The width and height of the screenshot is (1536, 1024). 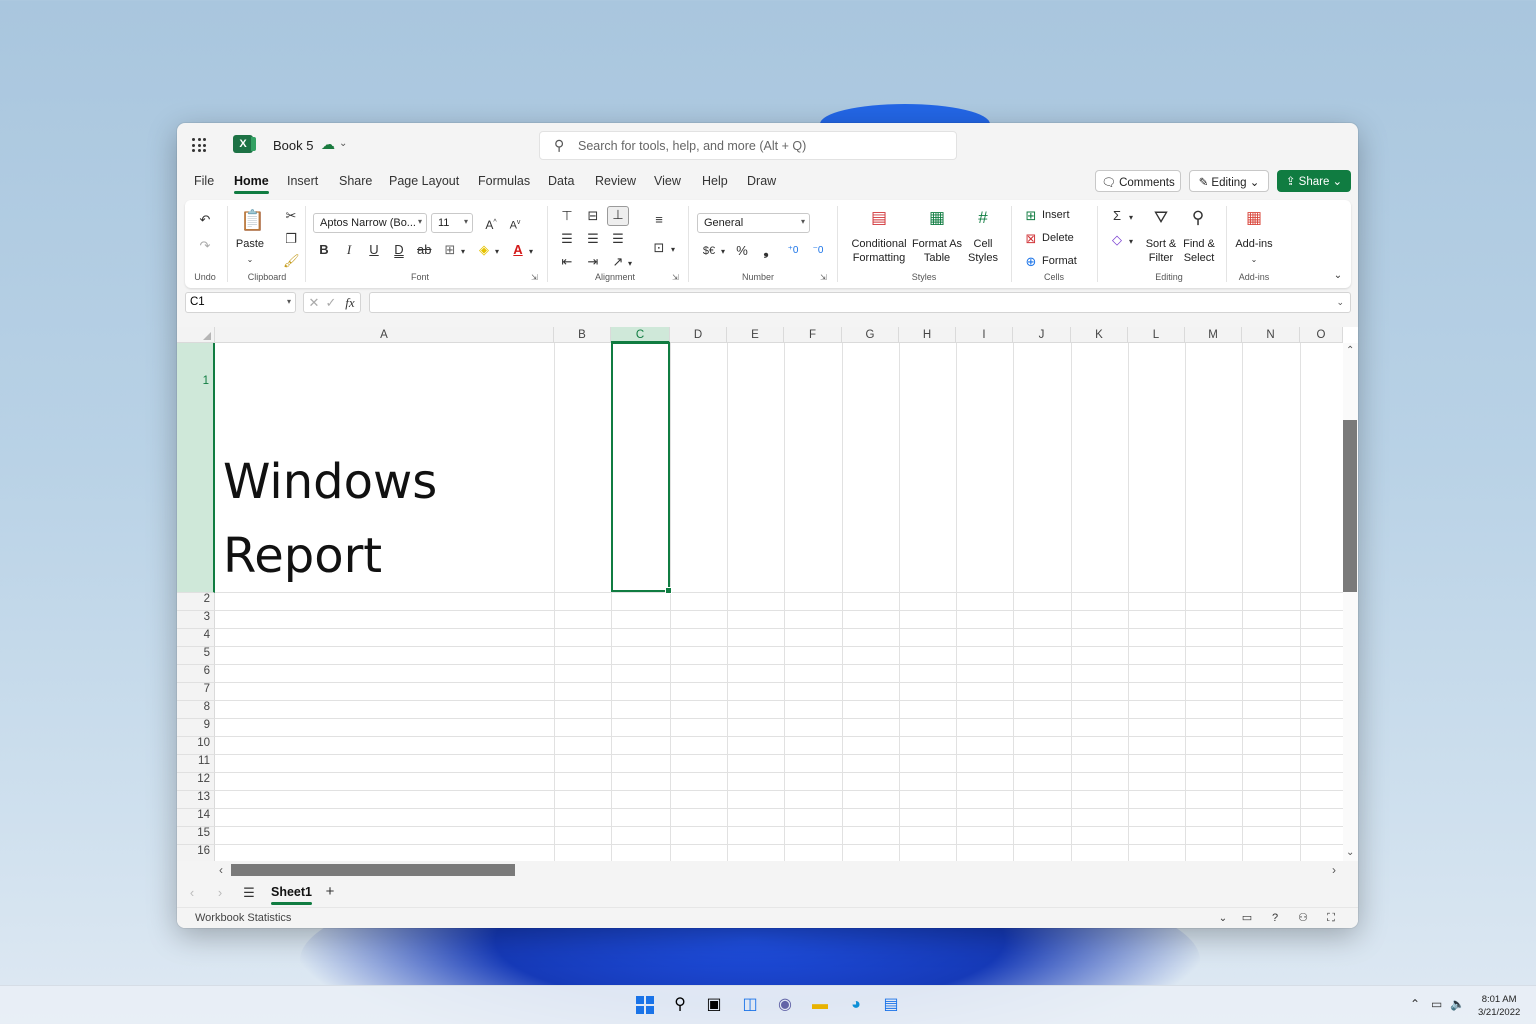 I want to click on paste-icon: 📋, so click(x=252, y=221).